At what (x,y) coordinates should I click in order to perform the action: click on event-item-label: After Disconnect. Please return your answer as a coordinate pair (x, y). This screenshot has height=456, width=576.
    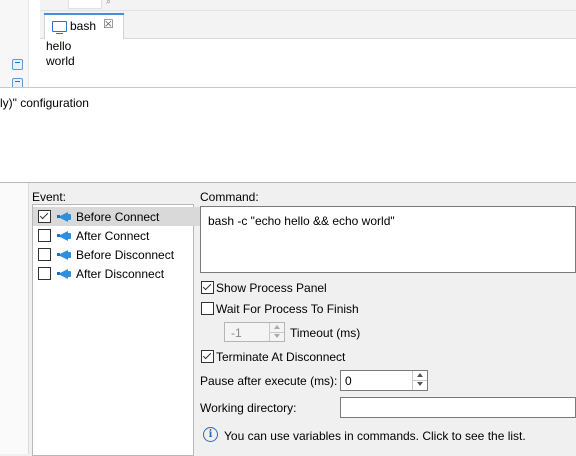
    Looking at the image, I should click on (120, 274).